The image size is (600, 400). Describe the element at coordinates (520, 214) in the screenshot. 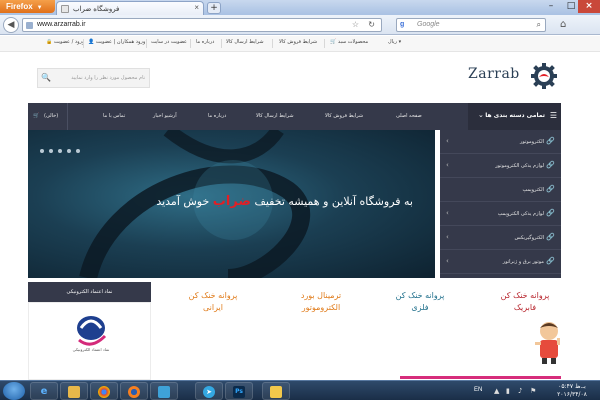

I see `category-label: لوازم یدکی الکتروپمپ` at that location.